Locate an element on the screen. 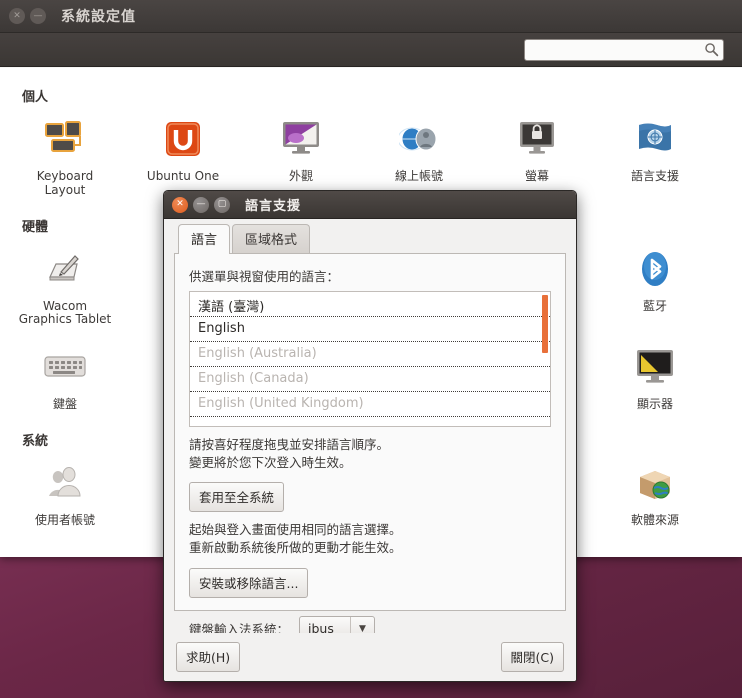  settings-item-label: Keyboard Layout is located at coordinates (65, 183).